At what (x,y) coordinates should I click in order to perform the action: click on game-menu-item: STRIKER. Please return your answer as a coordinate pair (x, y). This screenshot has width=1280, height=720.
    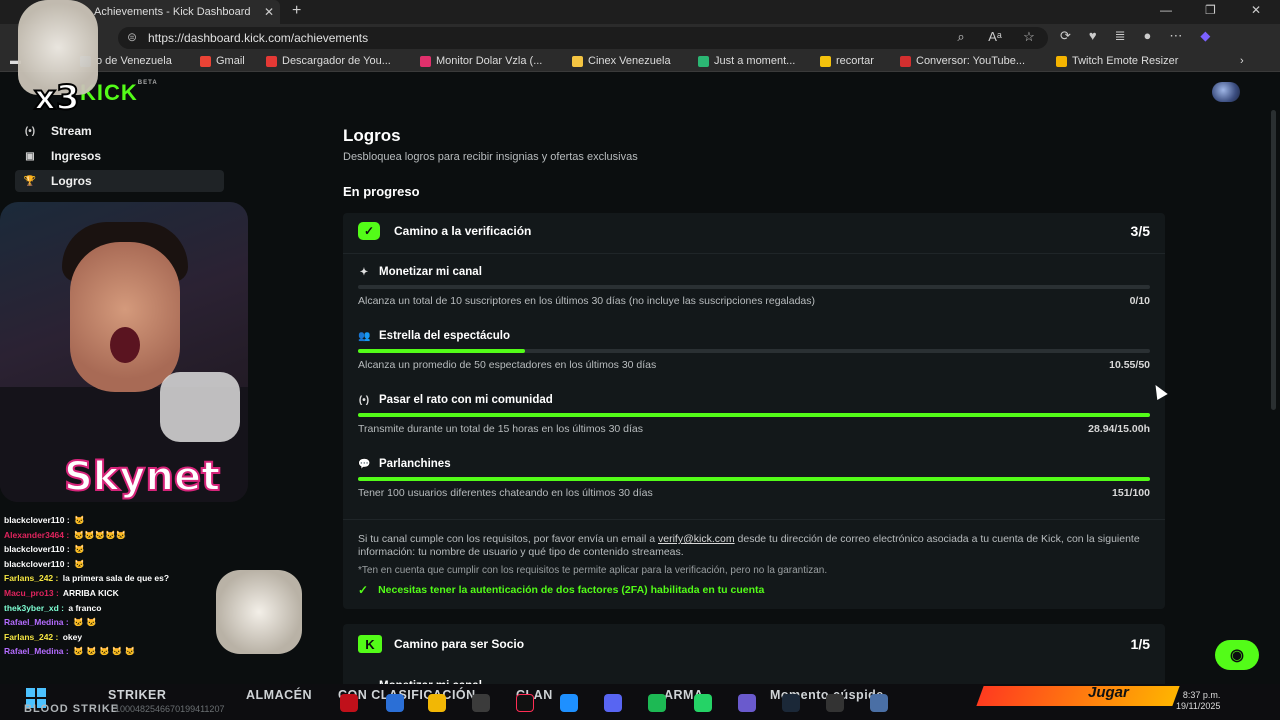
    Looking at the image, I should click on (137, 695).